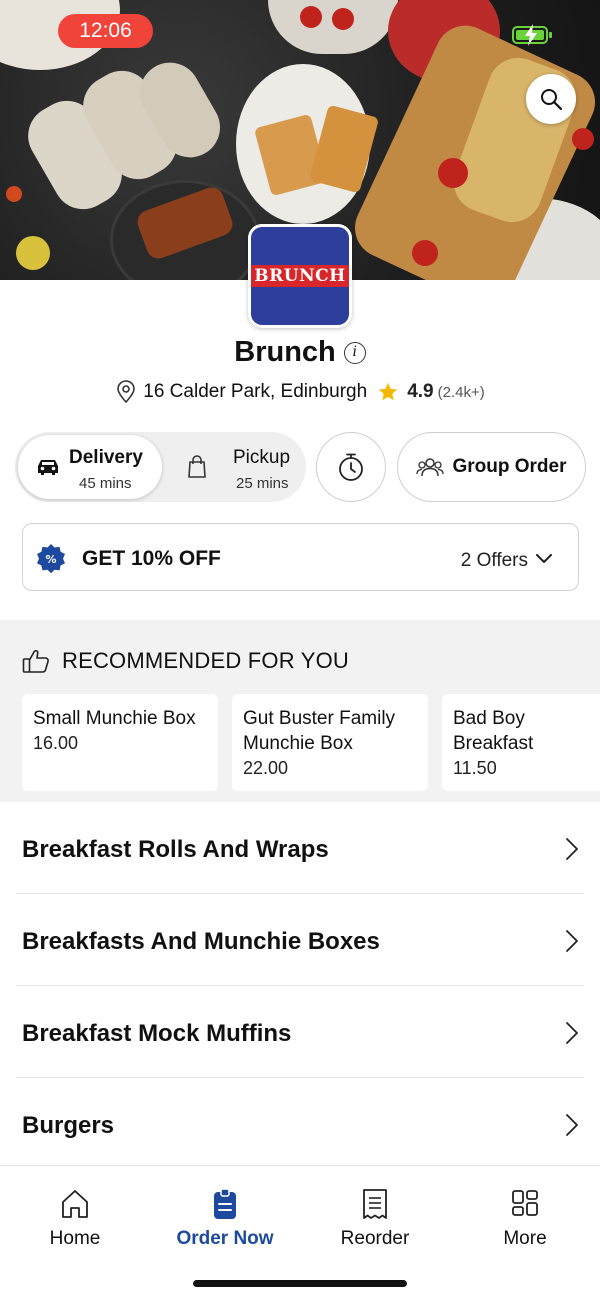 The width and height of the screenshot is (600, 1298). What do you see at coordinates (475, 768) in the screenshot?
I see `recommended-item-price: 11.50` at bounding box center [475, 768].